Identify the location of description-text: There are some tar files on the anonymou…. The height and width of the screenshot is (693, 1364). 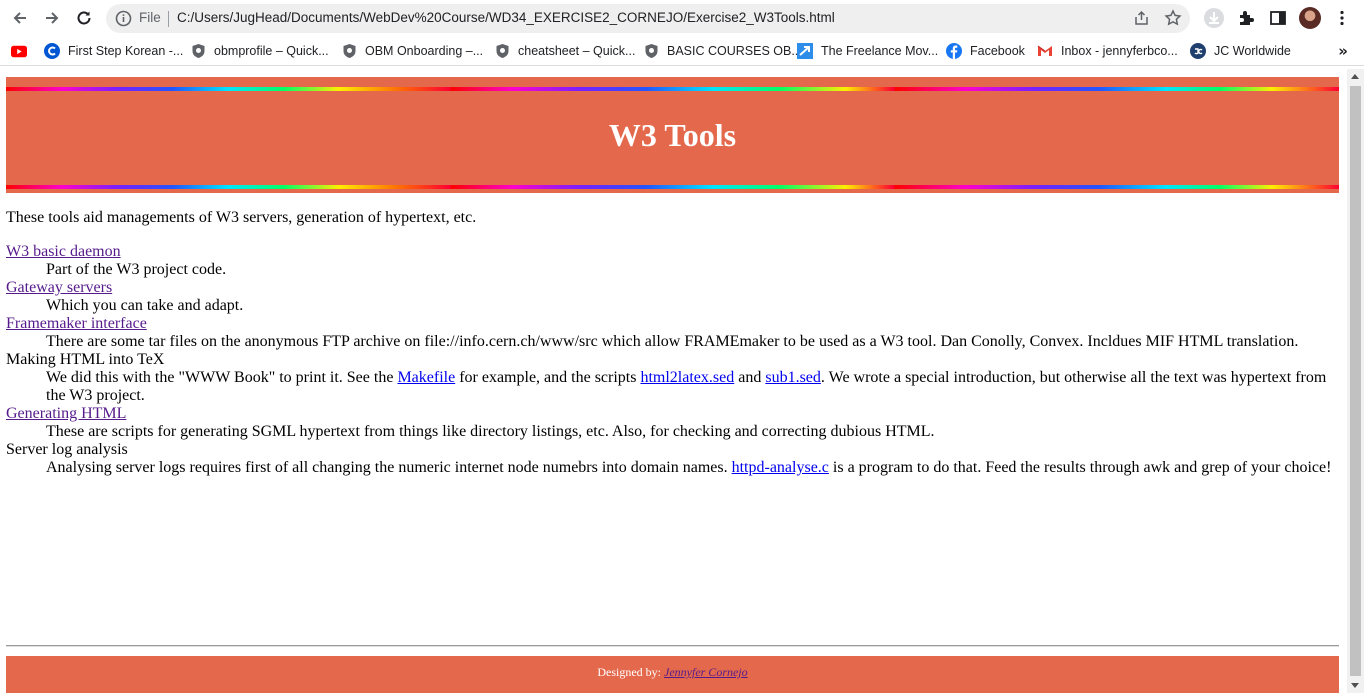
(672, 341).